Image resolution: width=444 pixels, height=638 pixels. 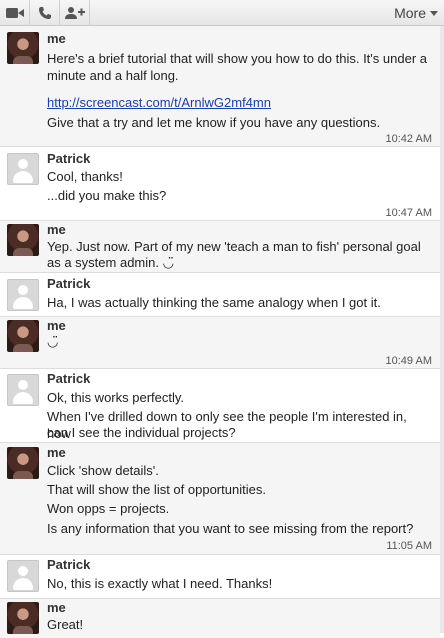 What do you see at coordinates (110, 262) in the screenshot?
I see `message-text: as a system admin. ◡̈` at bounding box center [110, 262].